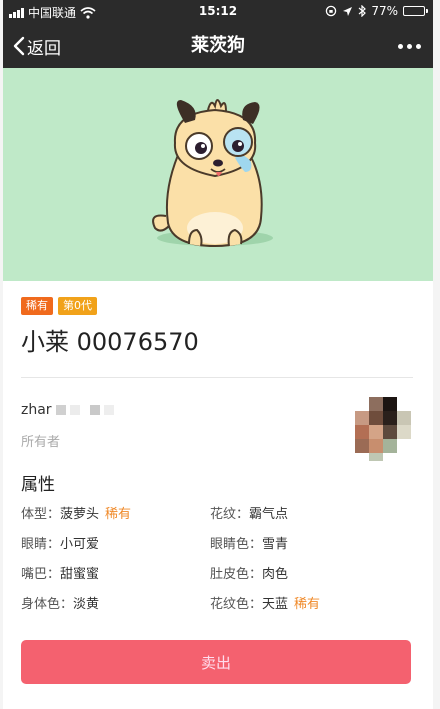 This screenshot has height=709, width=440. I want to click on attribute-value: 天蓝, so click(275, 604).